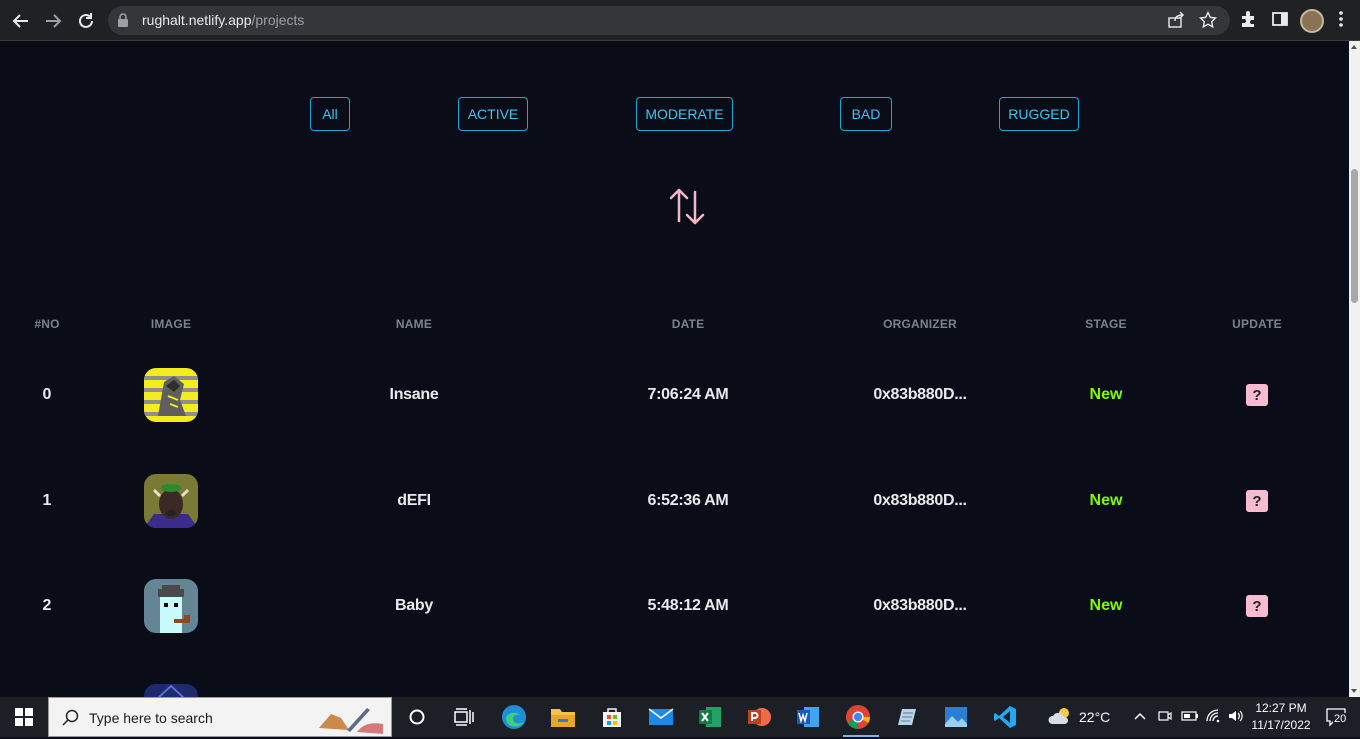  Describe the element at coordinates (1208, 22) in the screenshot. I see `bookmark-star-icon` at that location.